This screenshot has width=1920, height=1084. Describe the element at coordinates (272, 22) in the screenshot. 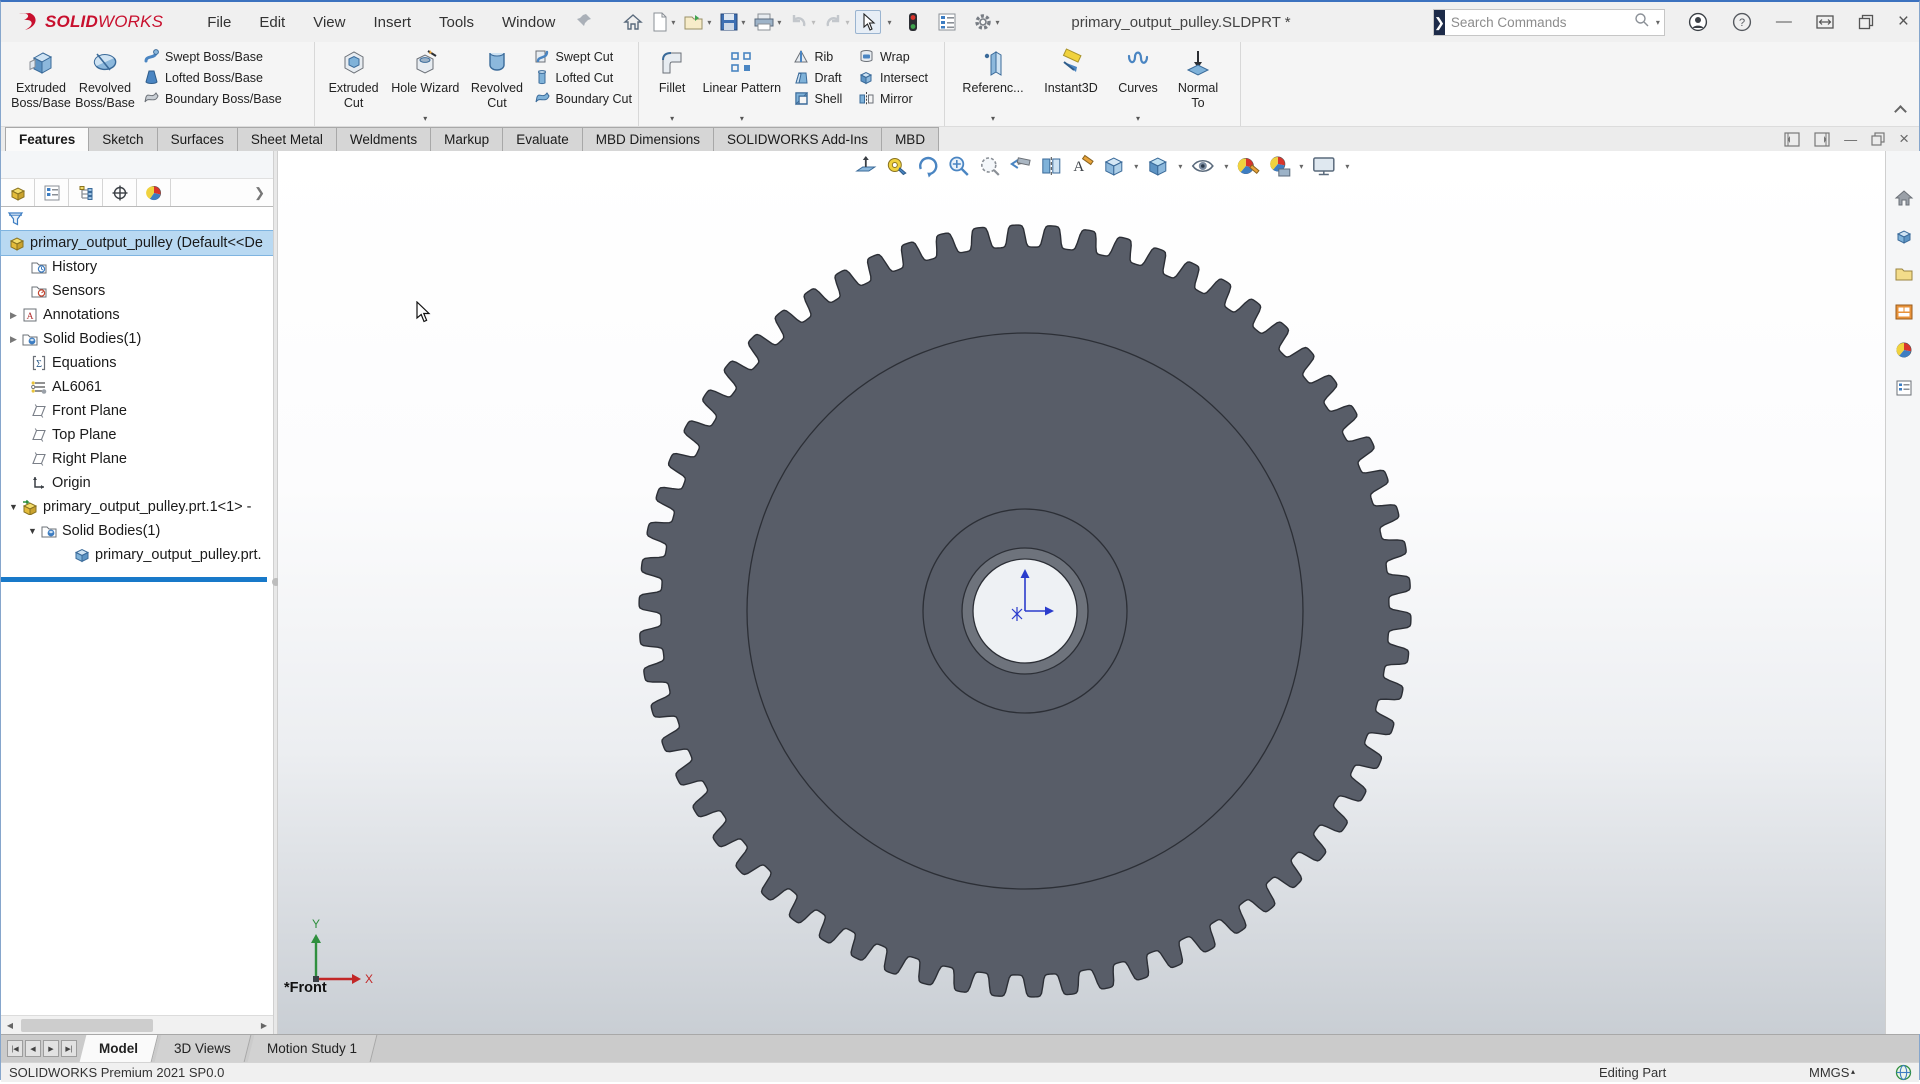

I see `menu-edit: Edit` at that location.